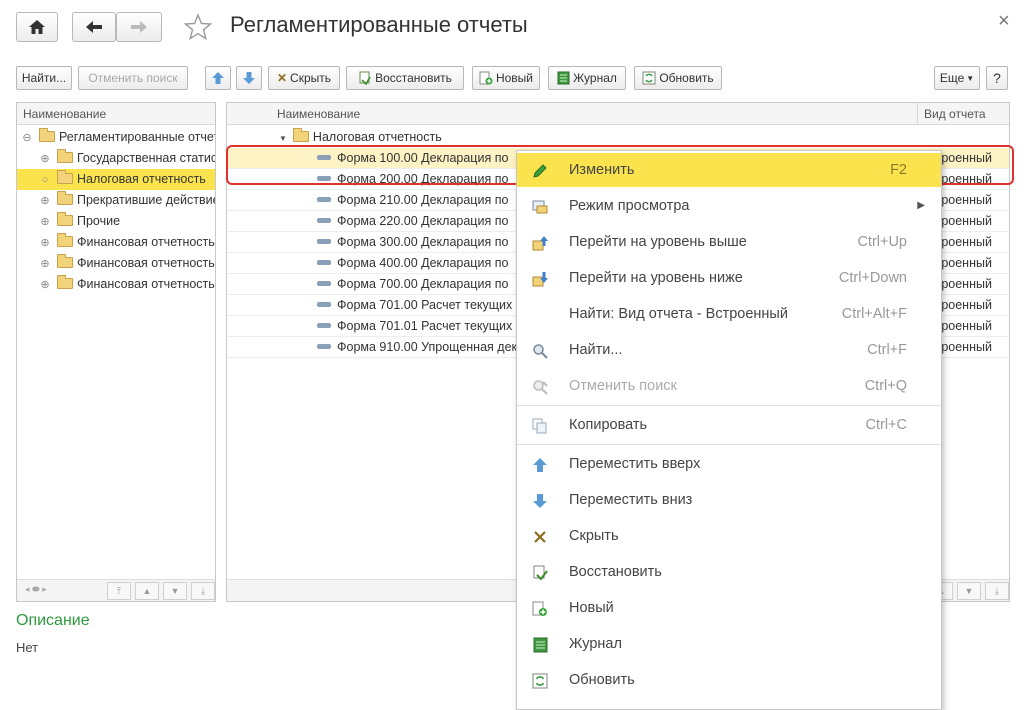  I want to click on new-button: Новый, so click(506, 78).